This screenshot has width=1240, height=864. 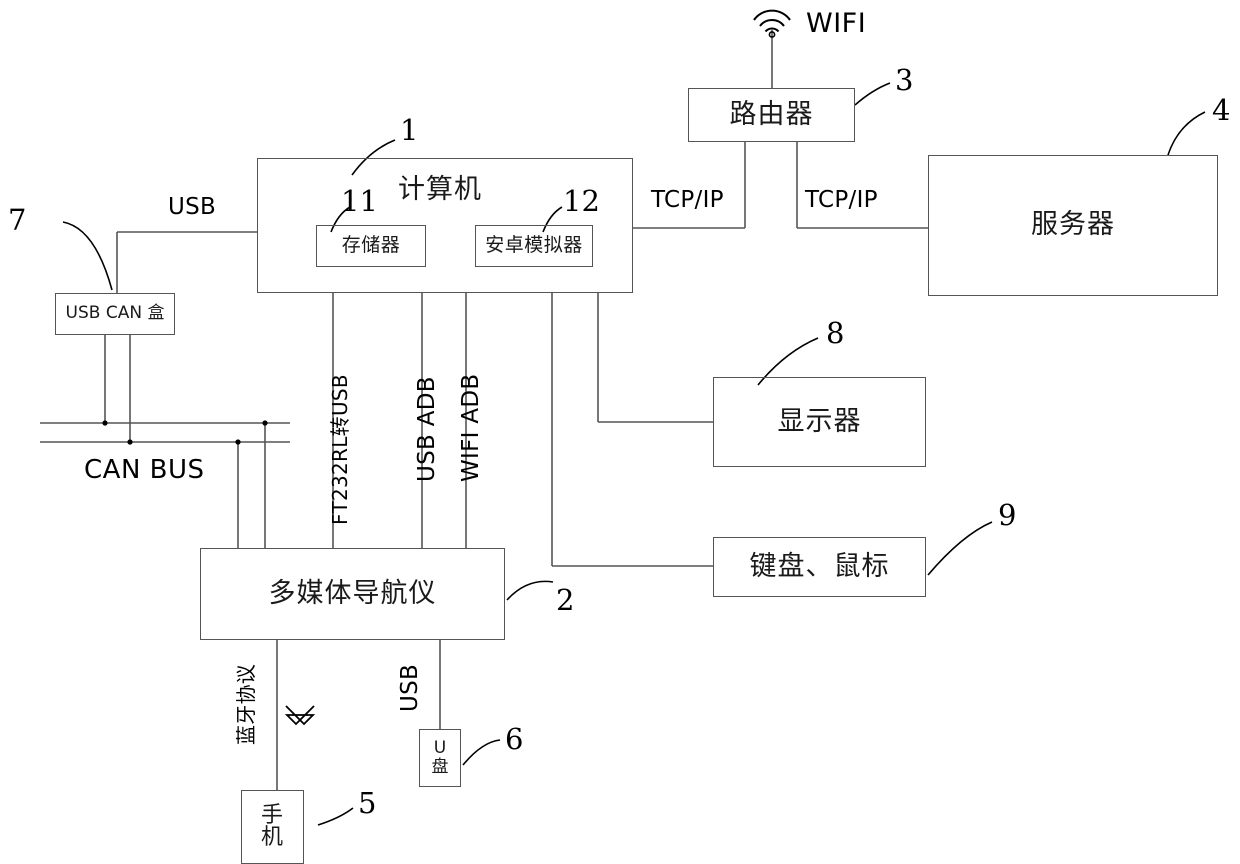 I want to click on node-navigator-label: 多媒体导航仪, so click(x=352, y=593).